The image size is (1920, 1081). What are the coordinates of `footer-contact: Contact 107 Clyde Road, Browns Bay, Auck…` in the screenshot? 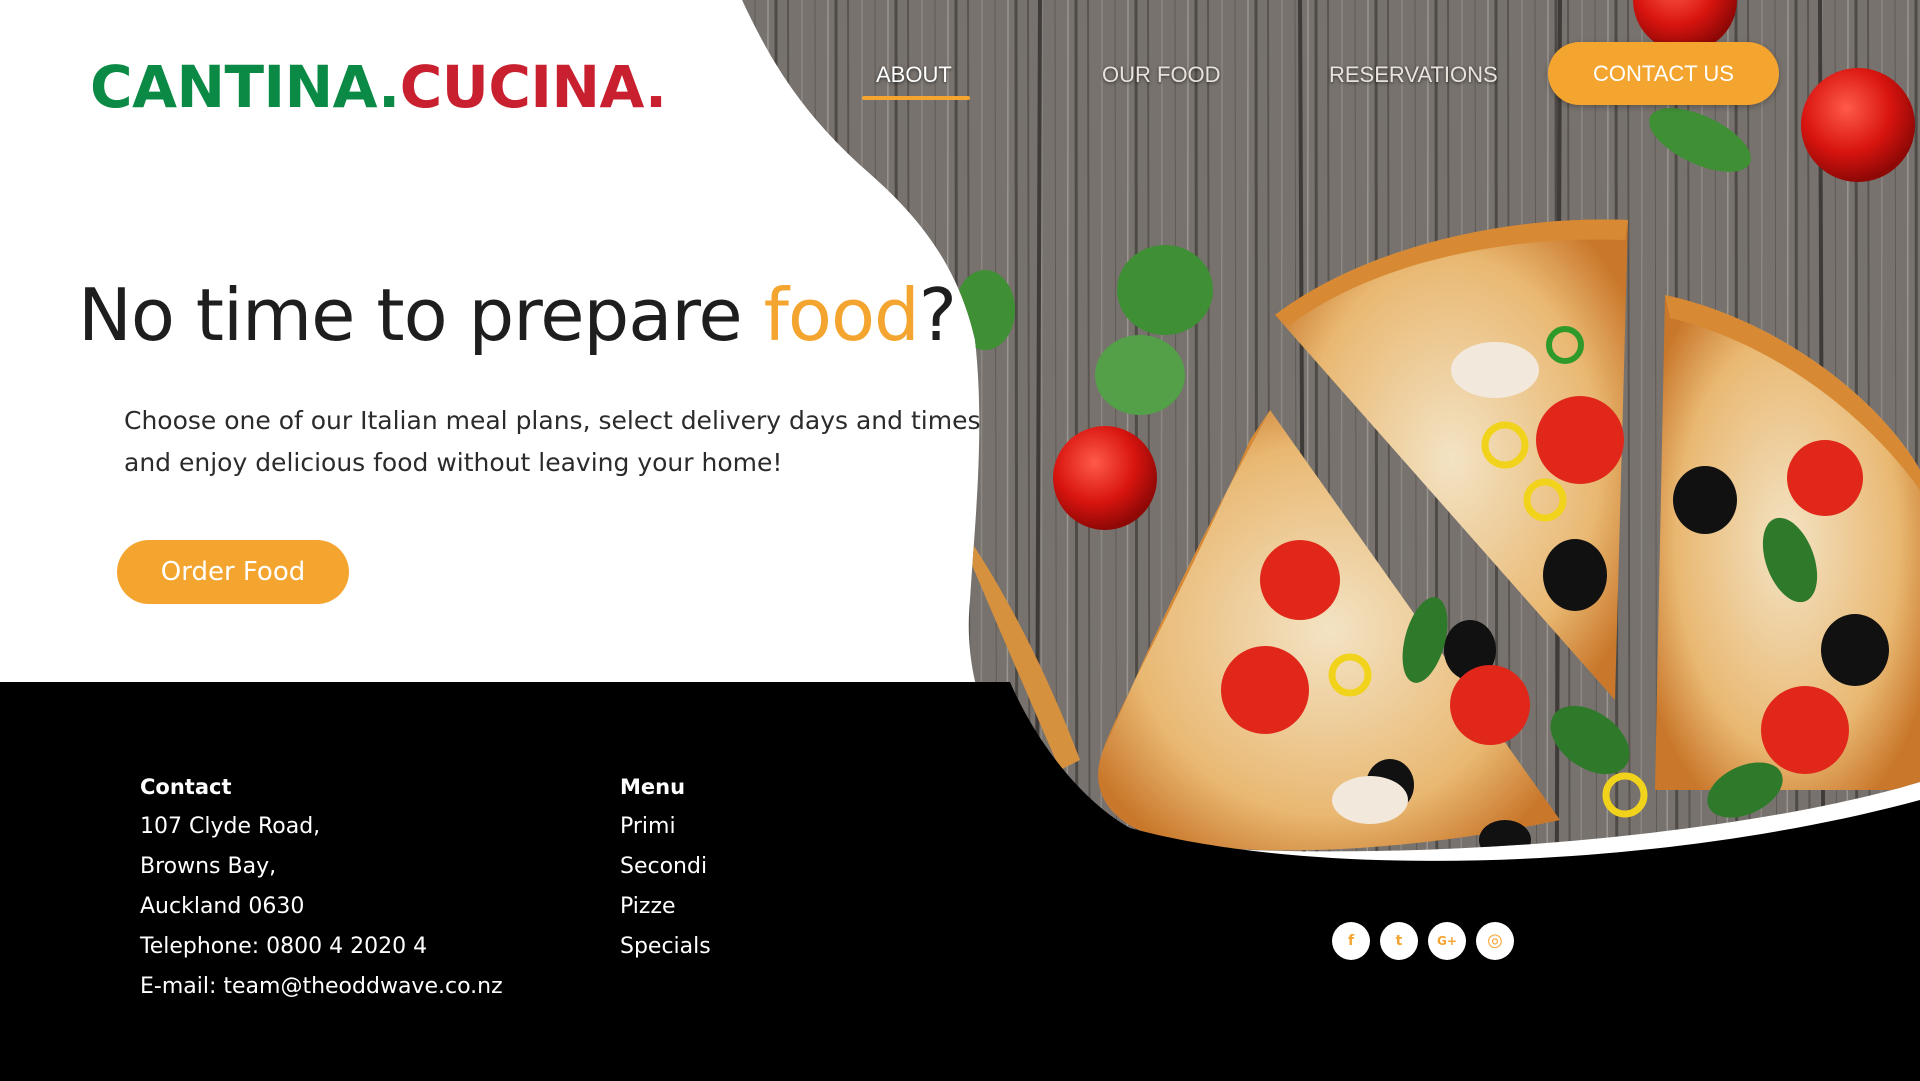 It's located at (321, 892).